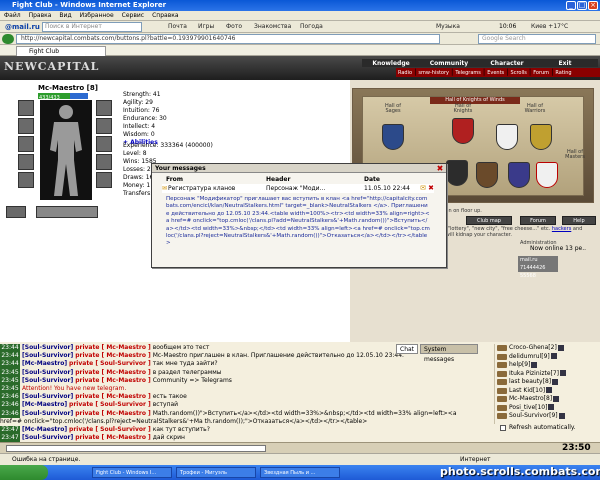 This screenshot has height=480, width=600. I want to click on online-user: Soul-Survivor[9], so click(547, 416).